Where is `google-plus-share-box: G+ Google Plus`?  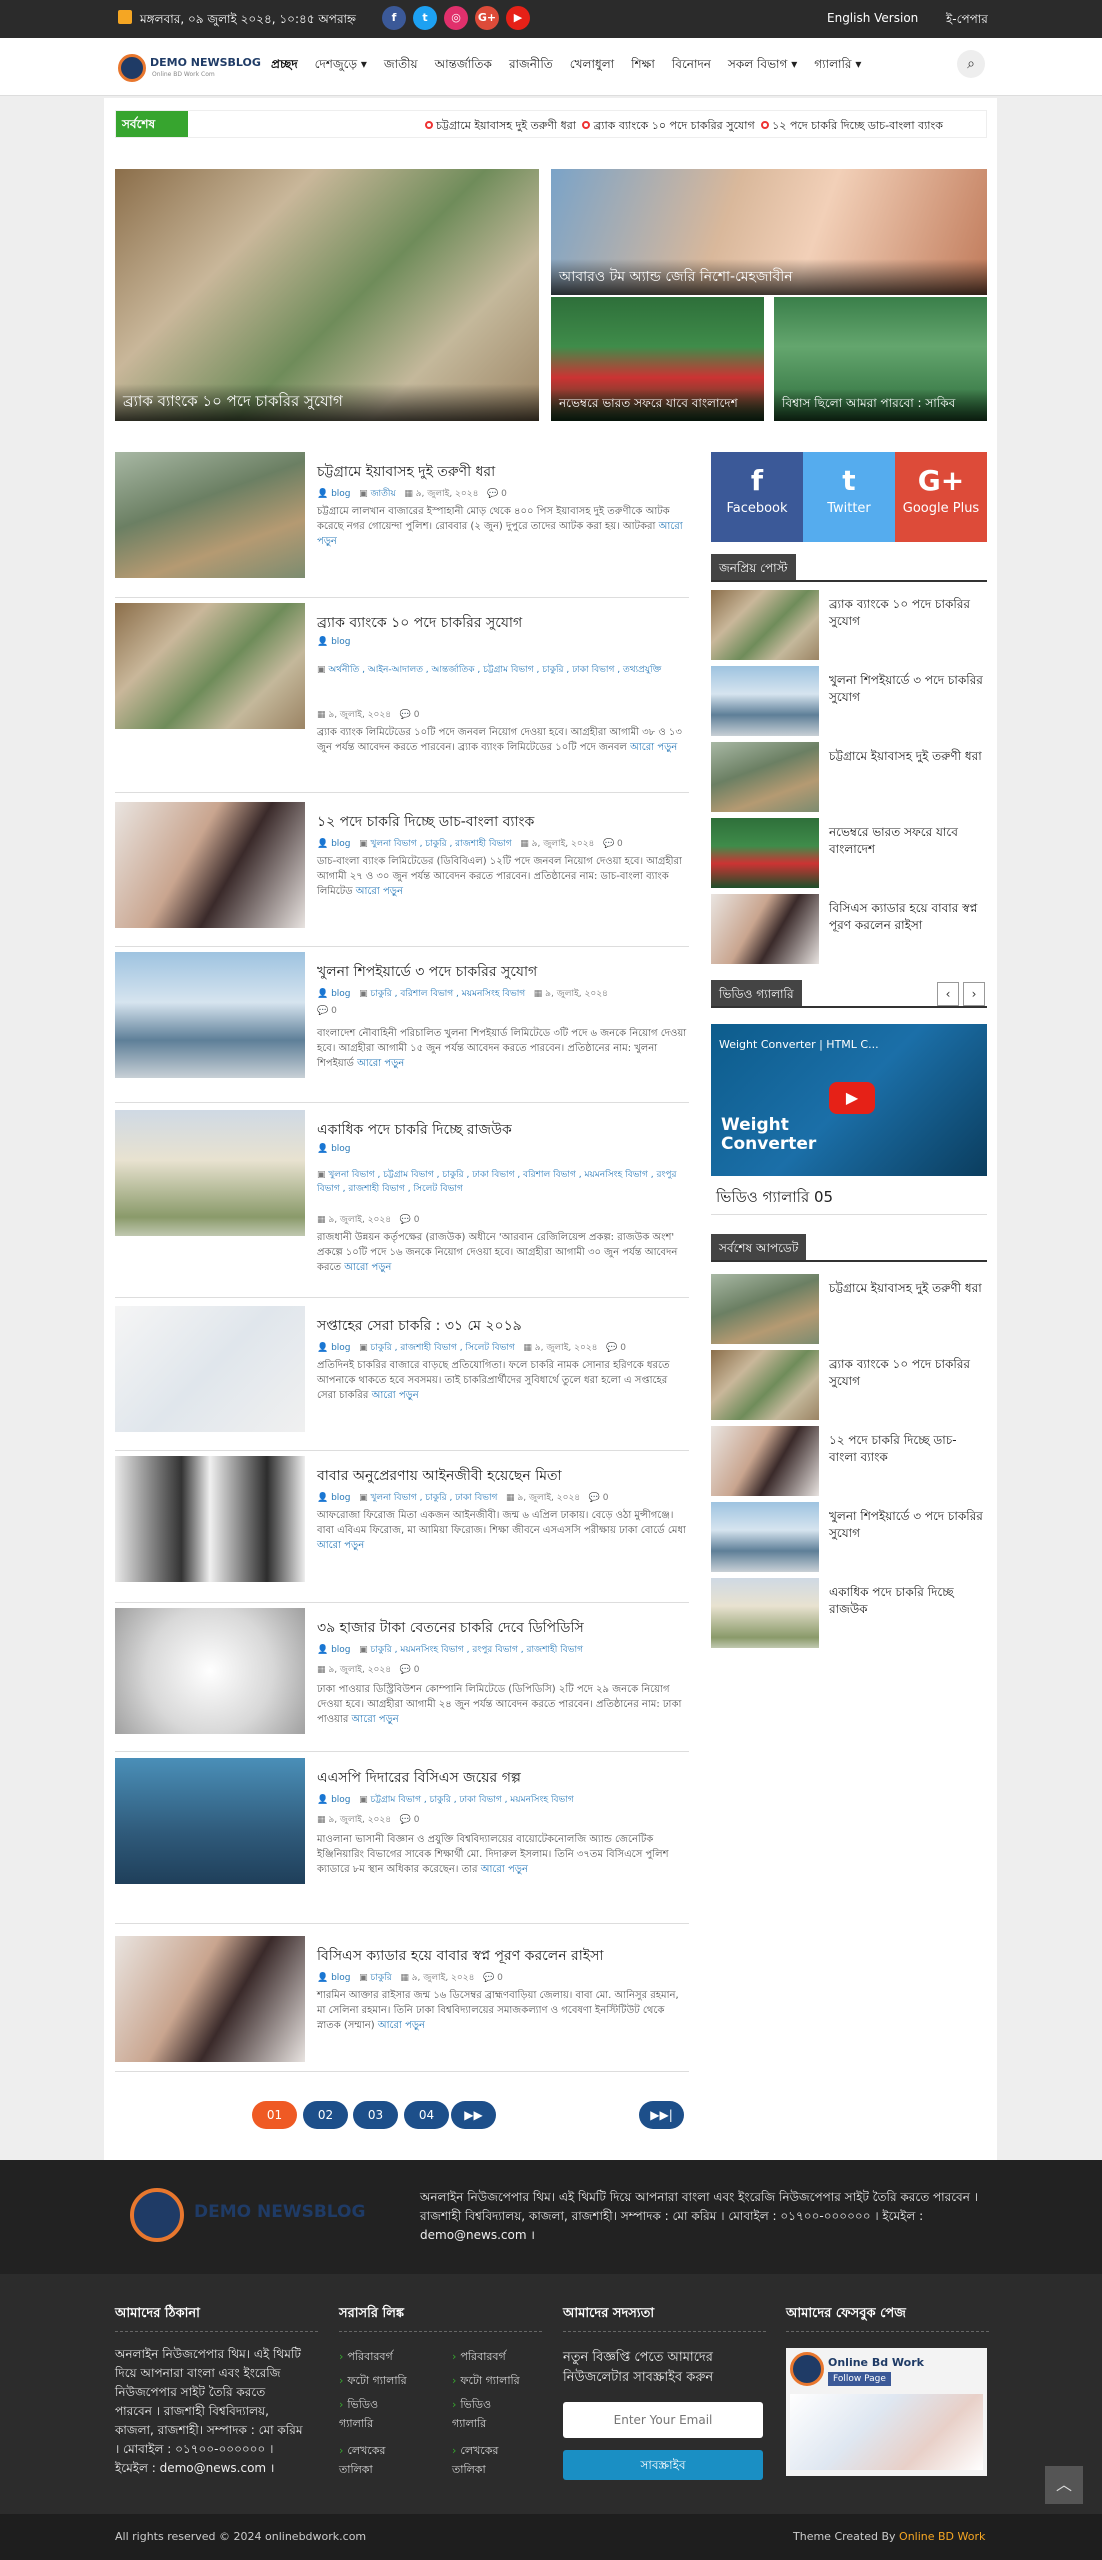 google-plus-share-box: G+ Google Plus is located at coordinates (941, 497).